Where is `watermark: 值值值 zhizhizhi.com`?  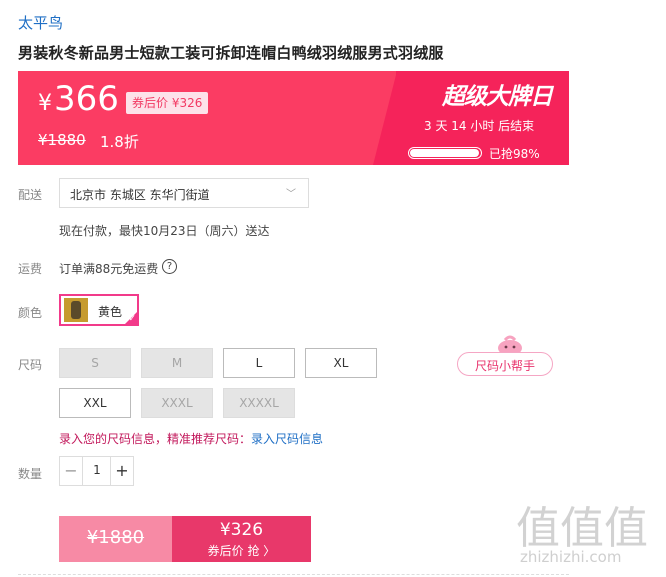
watermark: 值值值 zhizhizhi.com is located at coordinates (590, 532).